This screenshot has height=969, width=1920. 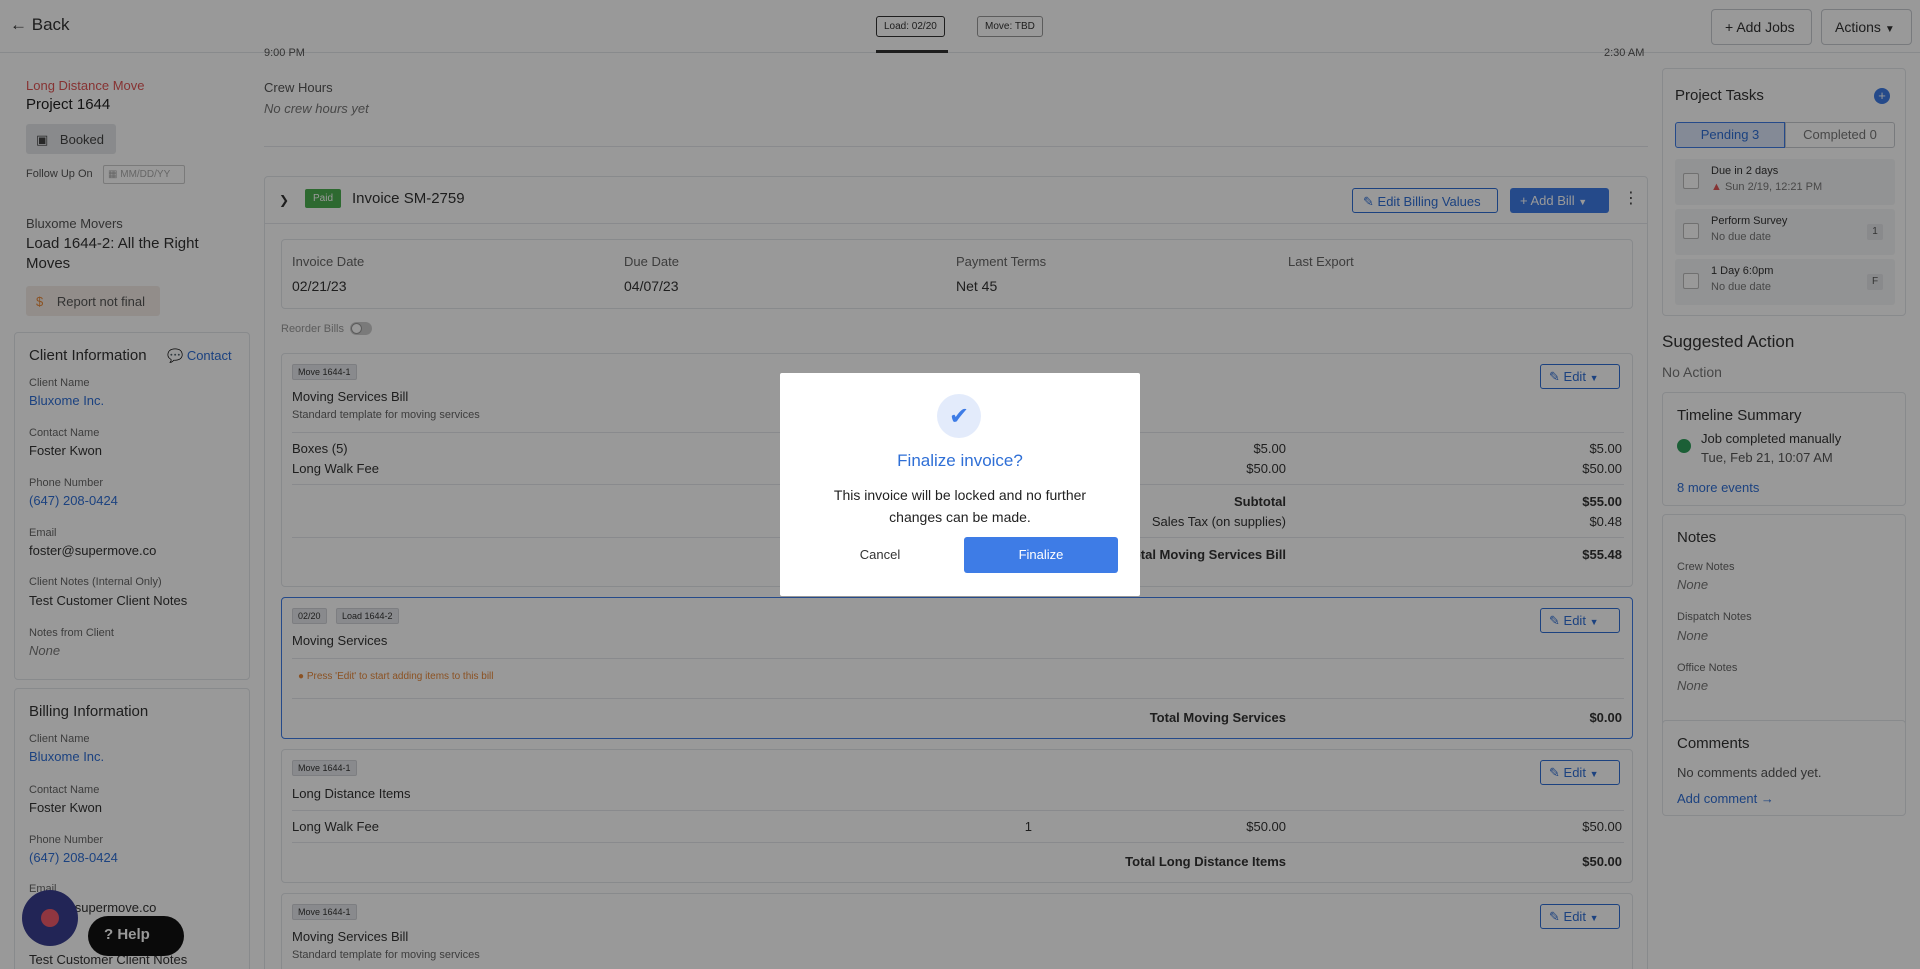 I want to click on checkmark-icon: ✔, so click(x=959, y=416).